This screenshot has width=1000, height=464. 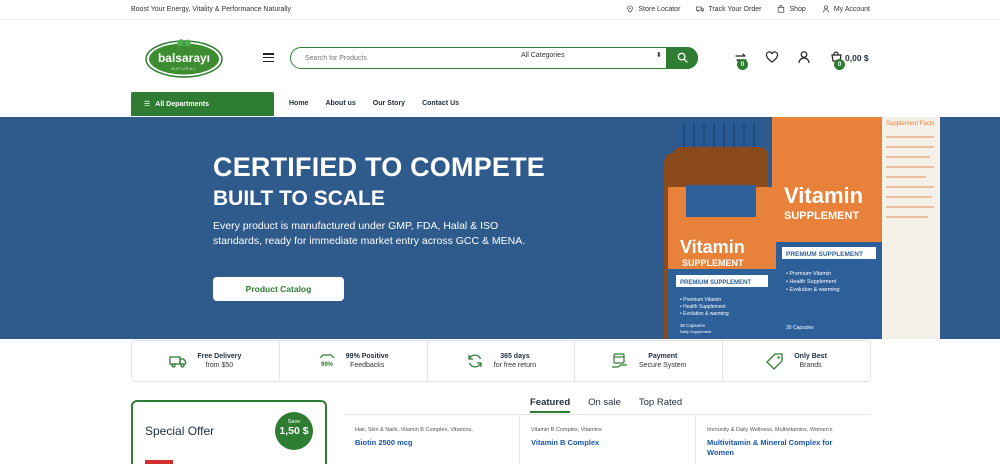 I want to click on product-name: Vitamin B Complex, so click(x=607, y=443).